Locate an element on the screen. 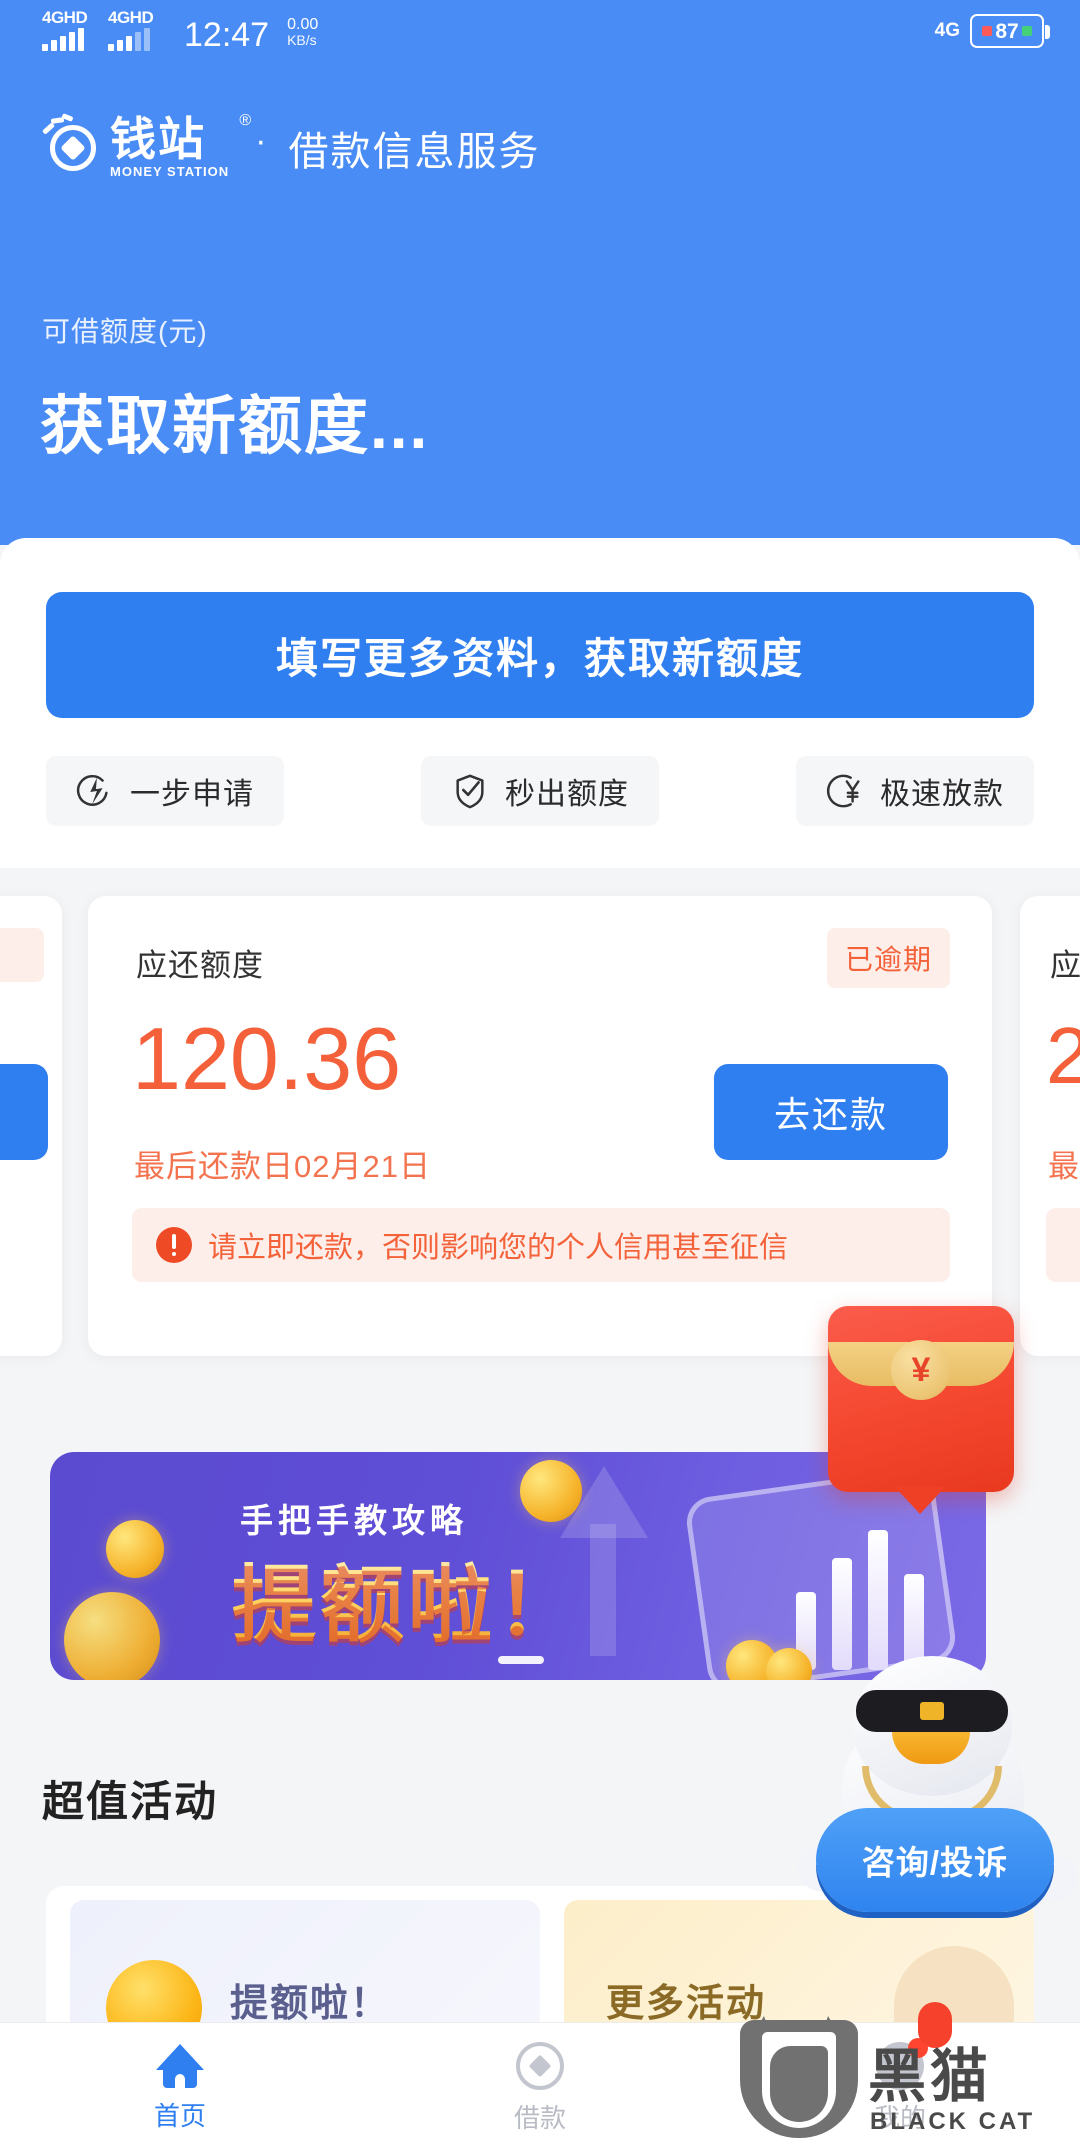 The width and height of the screenshot is (1080, 2154). home-icon is located at coordinates (180, 2066).